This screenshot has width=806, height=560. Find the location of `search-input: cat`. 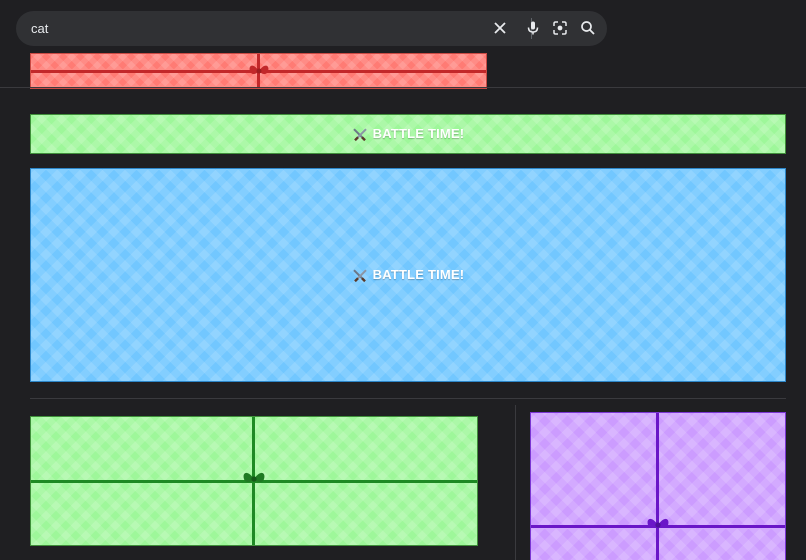

search-input: cat is located at coordinates (39, 28).